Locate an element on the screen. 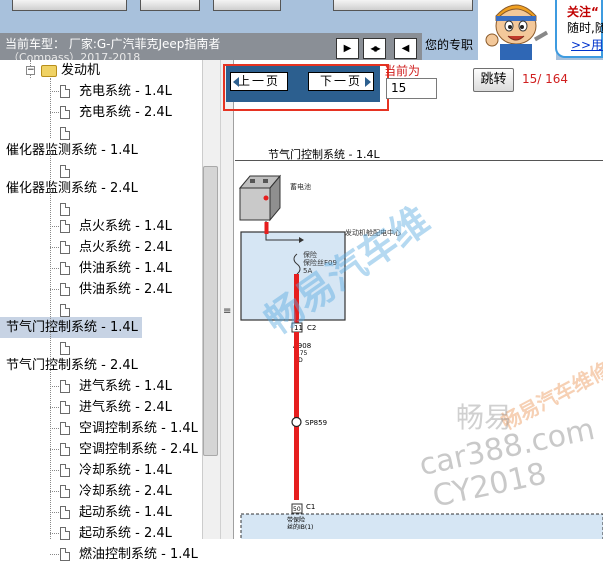 The image size is (603, 565). highlight-frame is located at coordinates (306, 87).